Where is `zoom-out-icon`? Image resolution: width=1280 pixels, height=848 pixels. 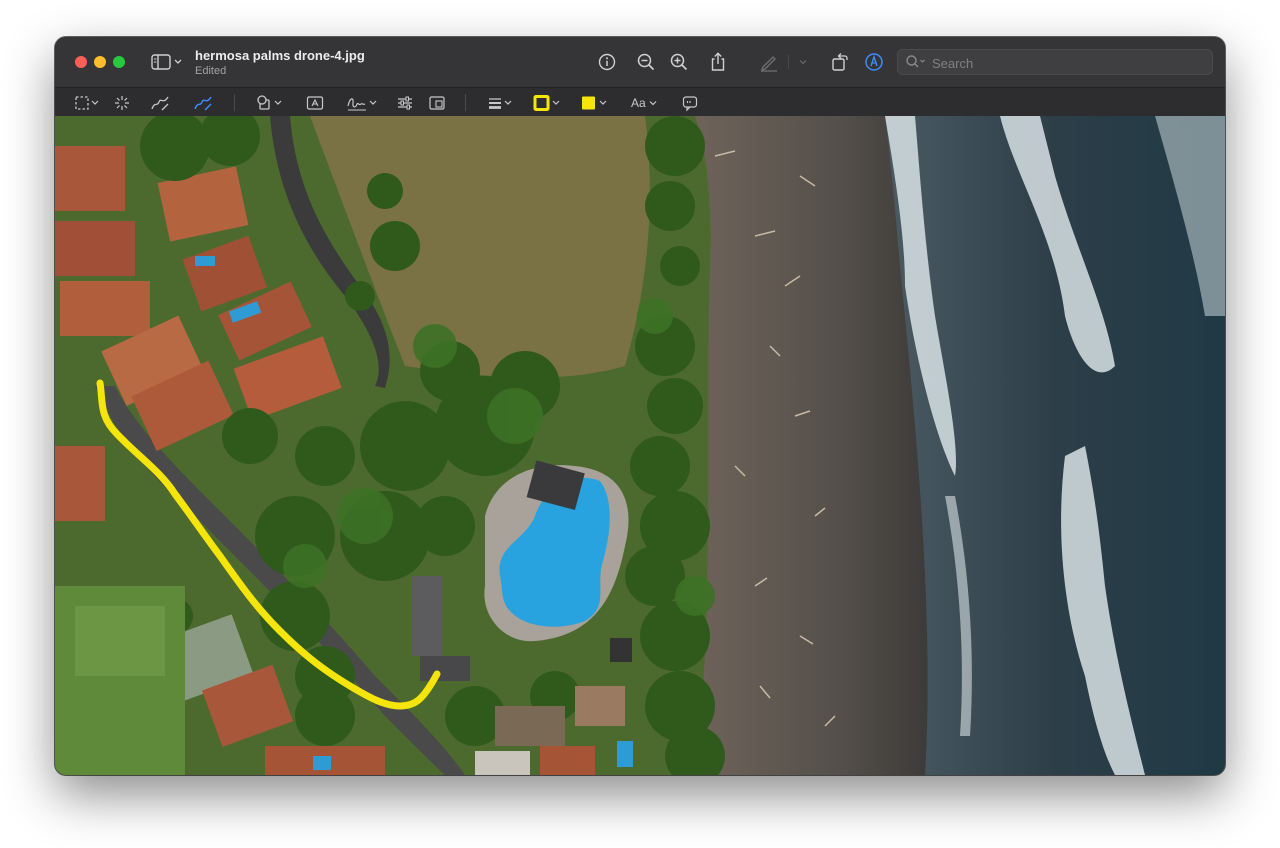
zoom-out-icon is located at coordinates (646, 62).